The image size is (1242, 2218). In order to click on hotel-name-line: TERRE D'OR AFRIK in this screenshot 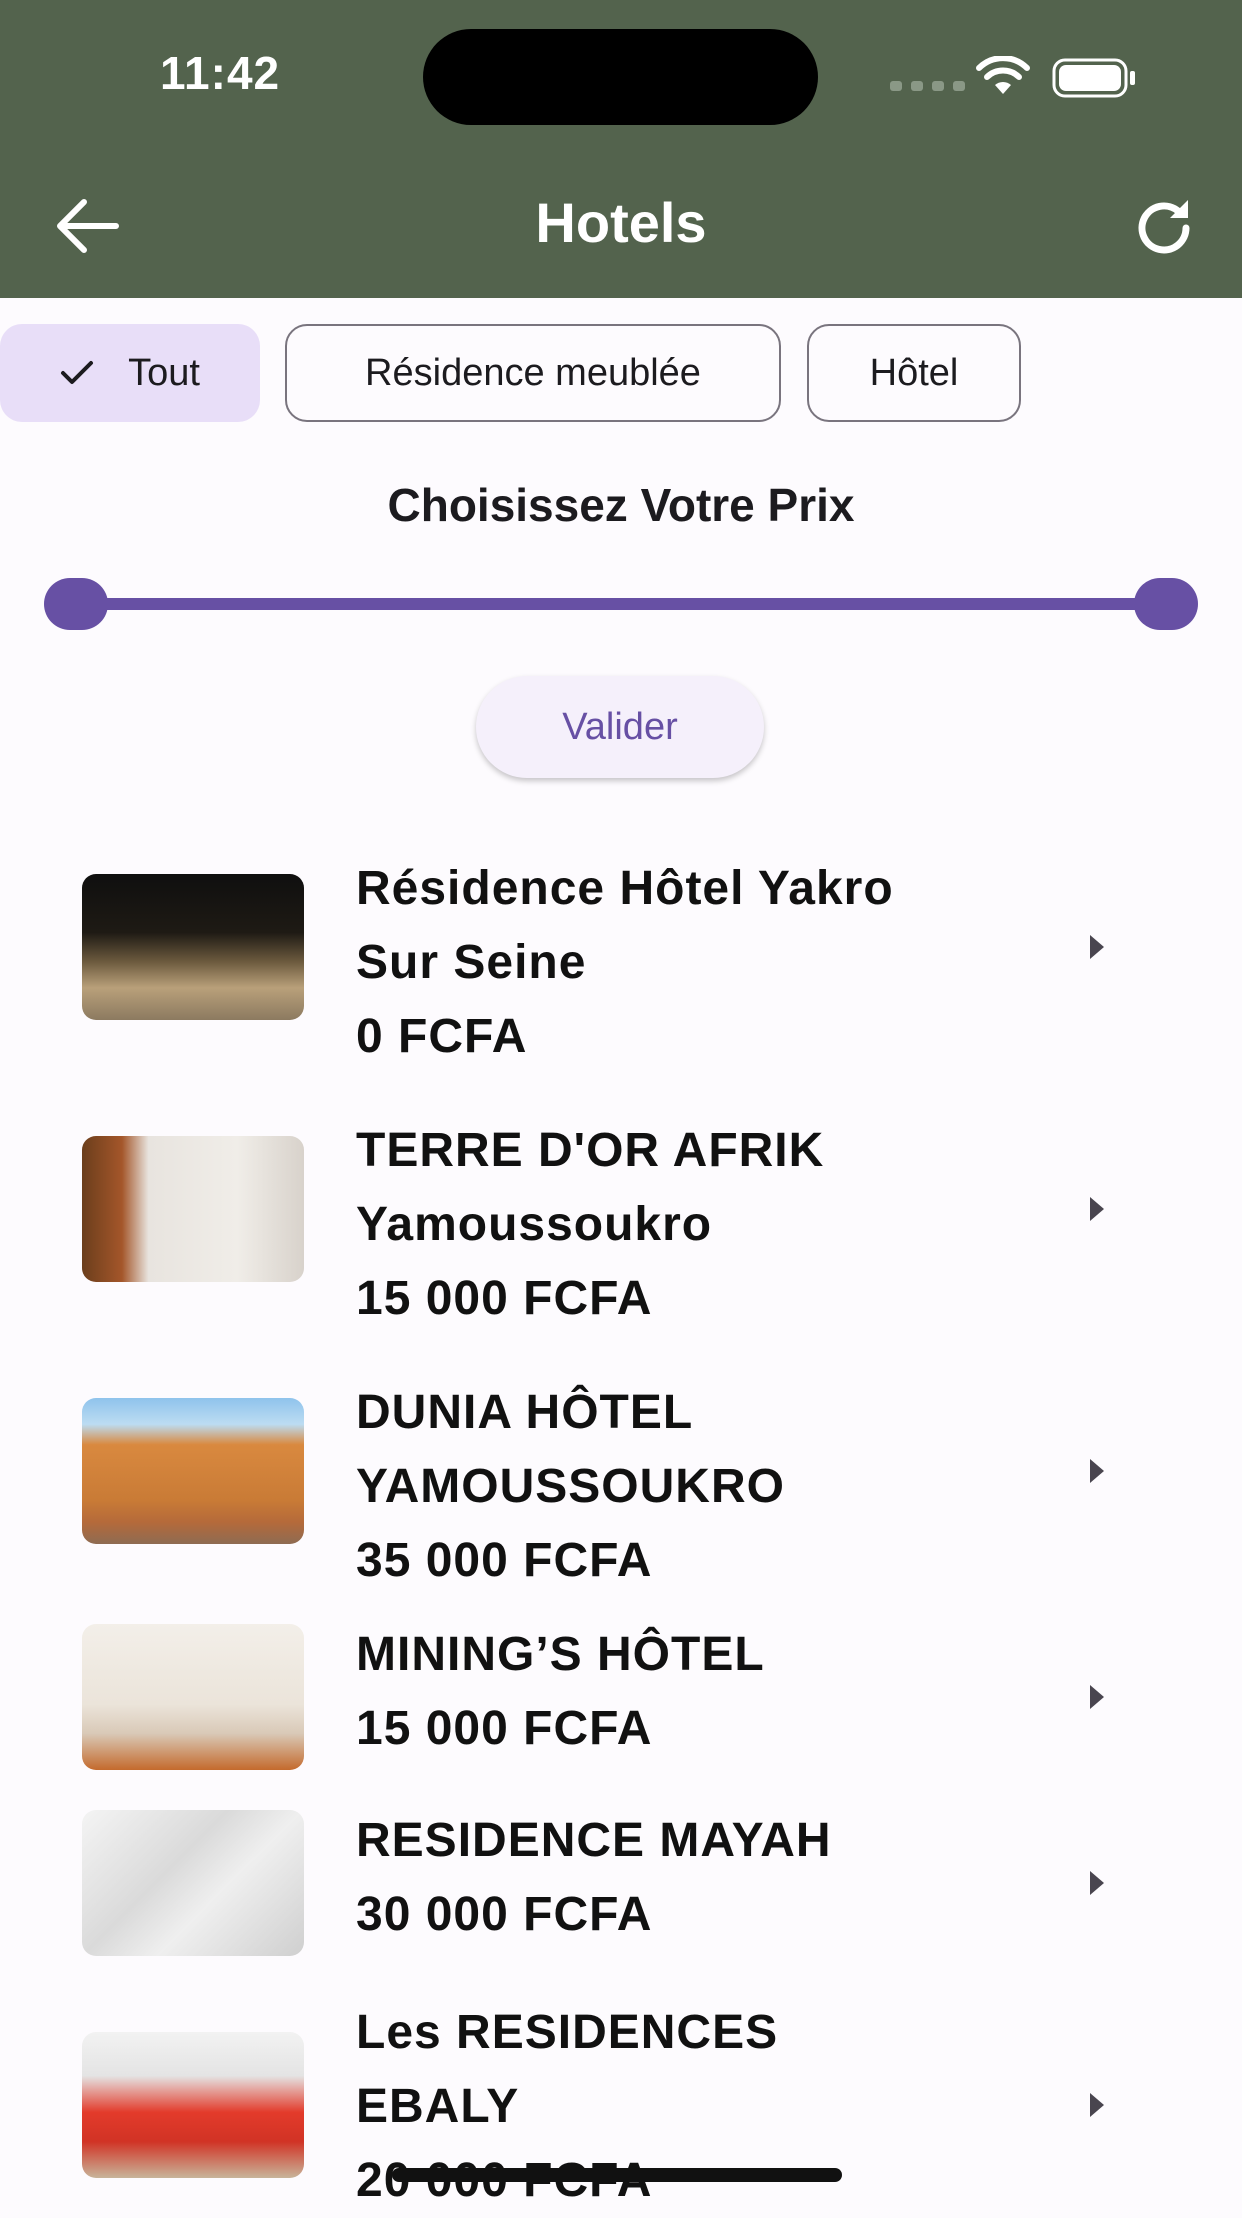, I will do `click(590, 1150)`.